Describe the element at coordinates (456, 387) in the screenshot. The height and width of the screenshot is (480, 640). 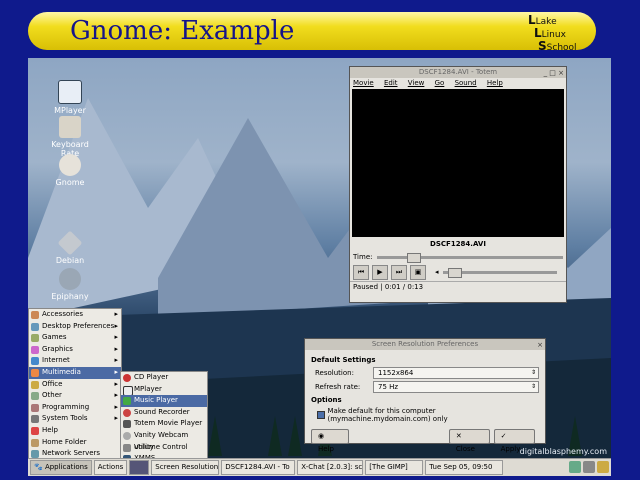
I see `refresh-rate-select: 75 Hz ⇕` at that location.